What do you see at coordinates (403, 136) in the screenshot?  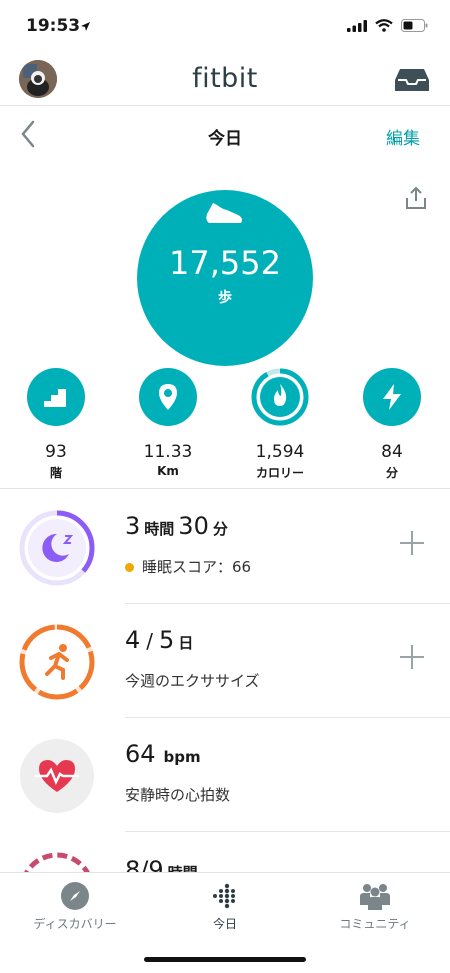 I see `edit-button: 編集` at bounding box center [403, 136].